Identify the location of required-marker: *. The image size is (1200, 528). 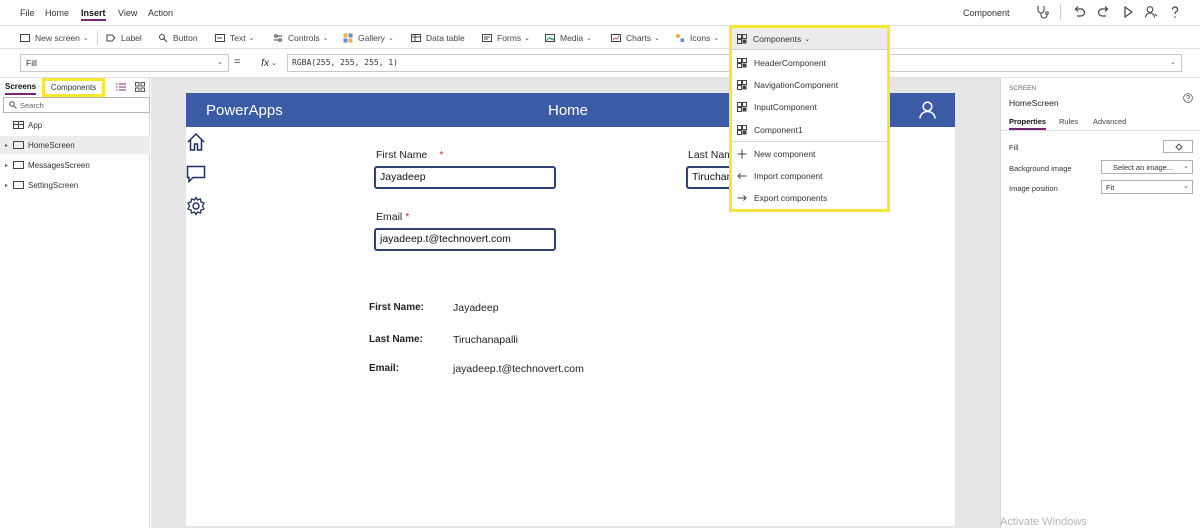
(407, 217).